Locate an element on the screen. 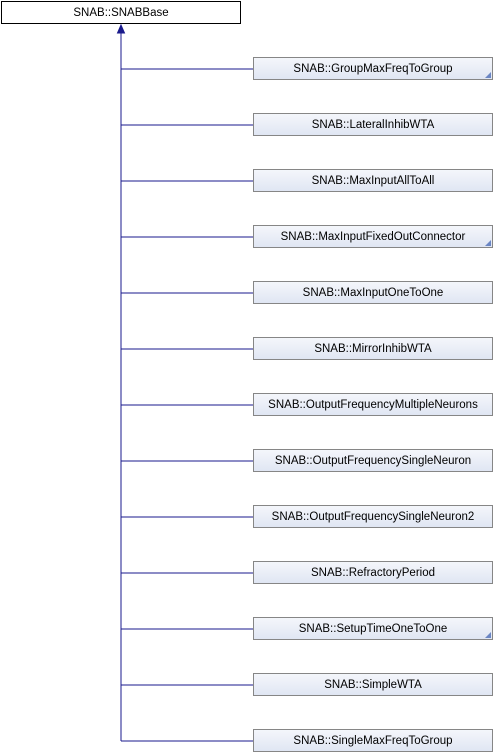  derived-class-node: SNAB::MaxInputOneToOne is located at coordinates (373, 292).